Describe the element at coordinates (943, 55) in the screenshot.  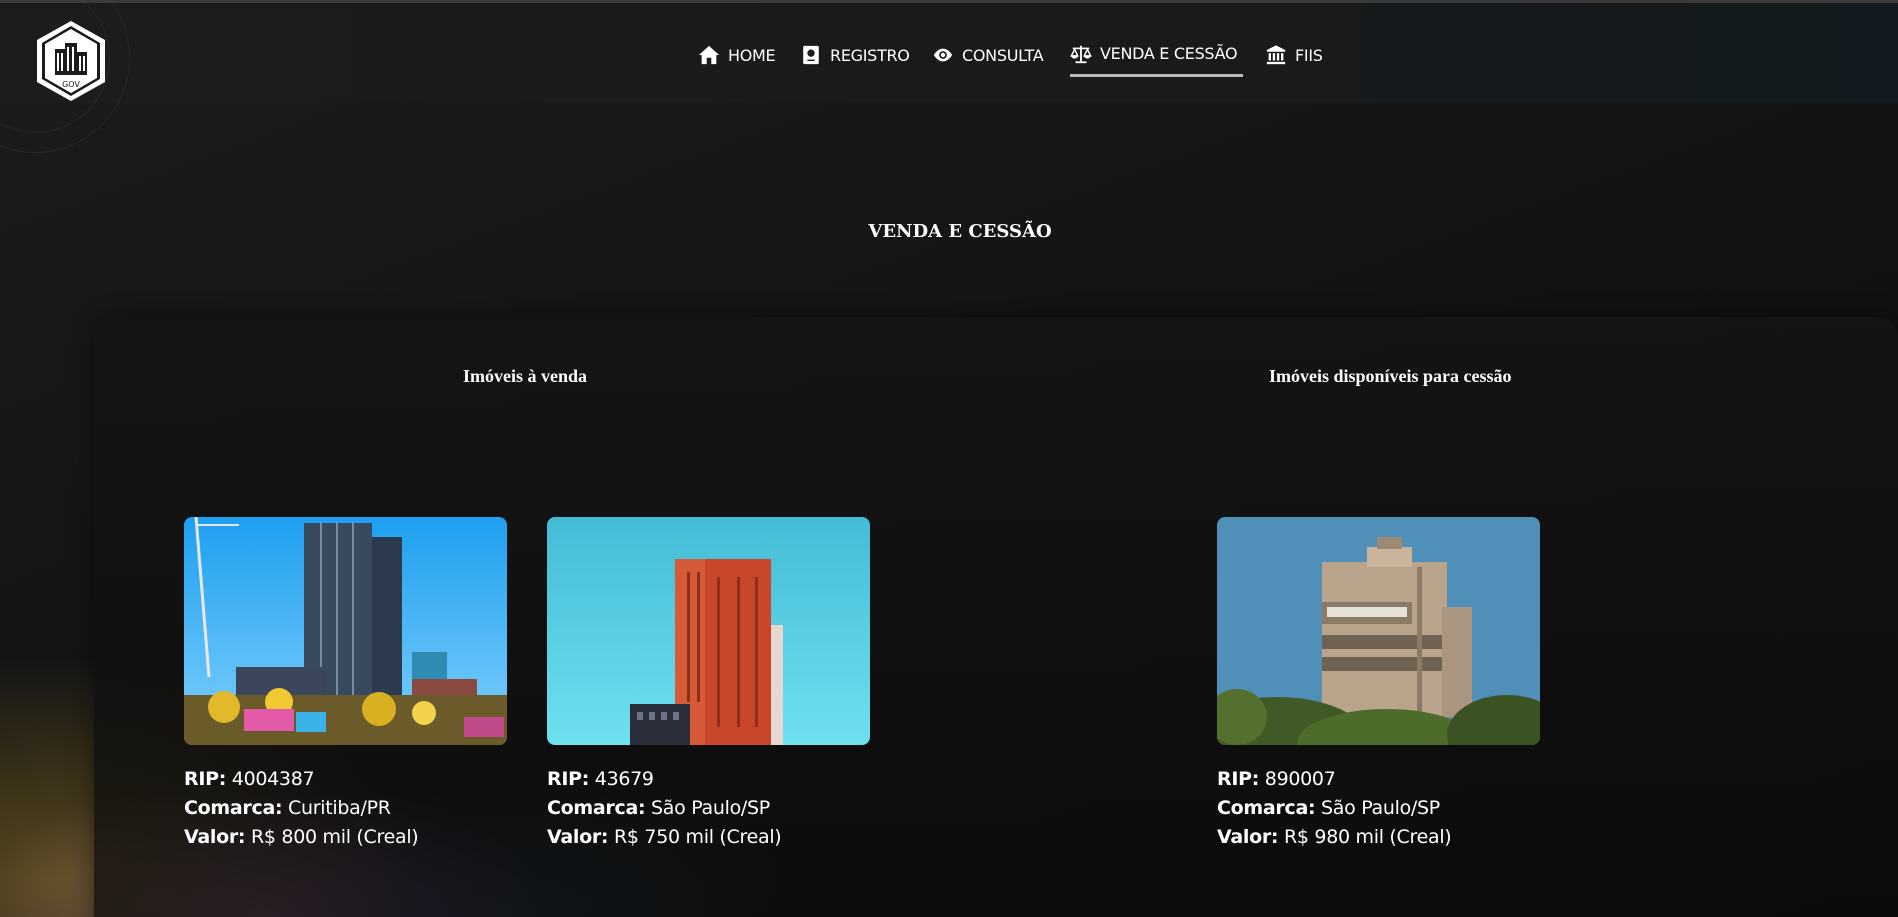
I see `eye-icon` at that location.